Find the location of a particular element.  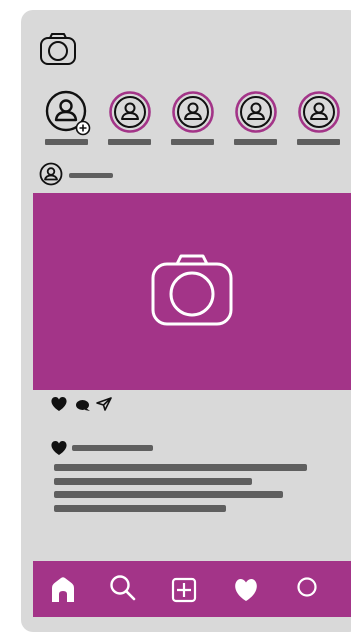

nav-home is located at coordinates (63, 589).